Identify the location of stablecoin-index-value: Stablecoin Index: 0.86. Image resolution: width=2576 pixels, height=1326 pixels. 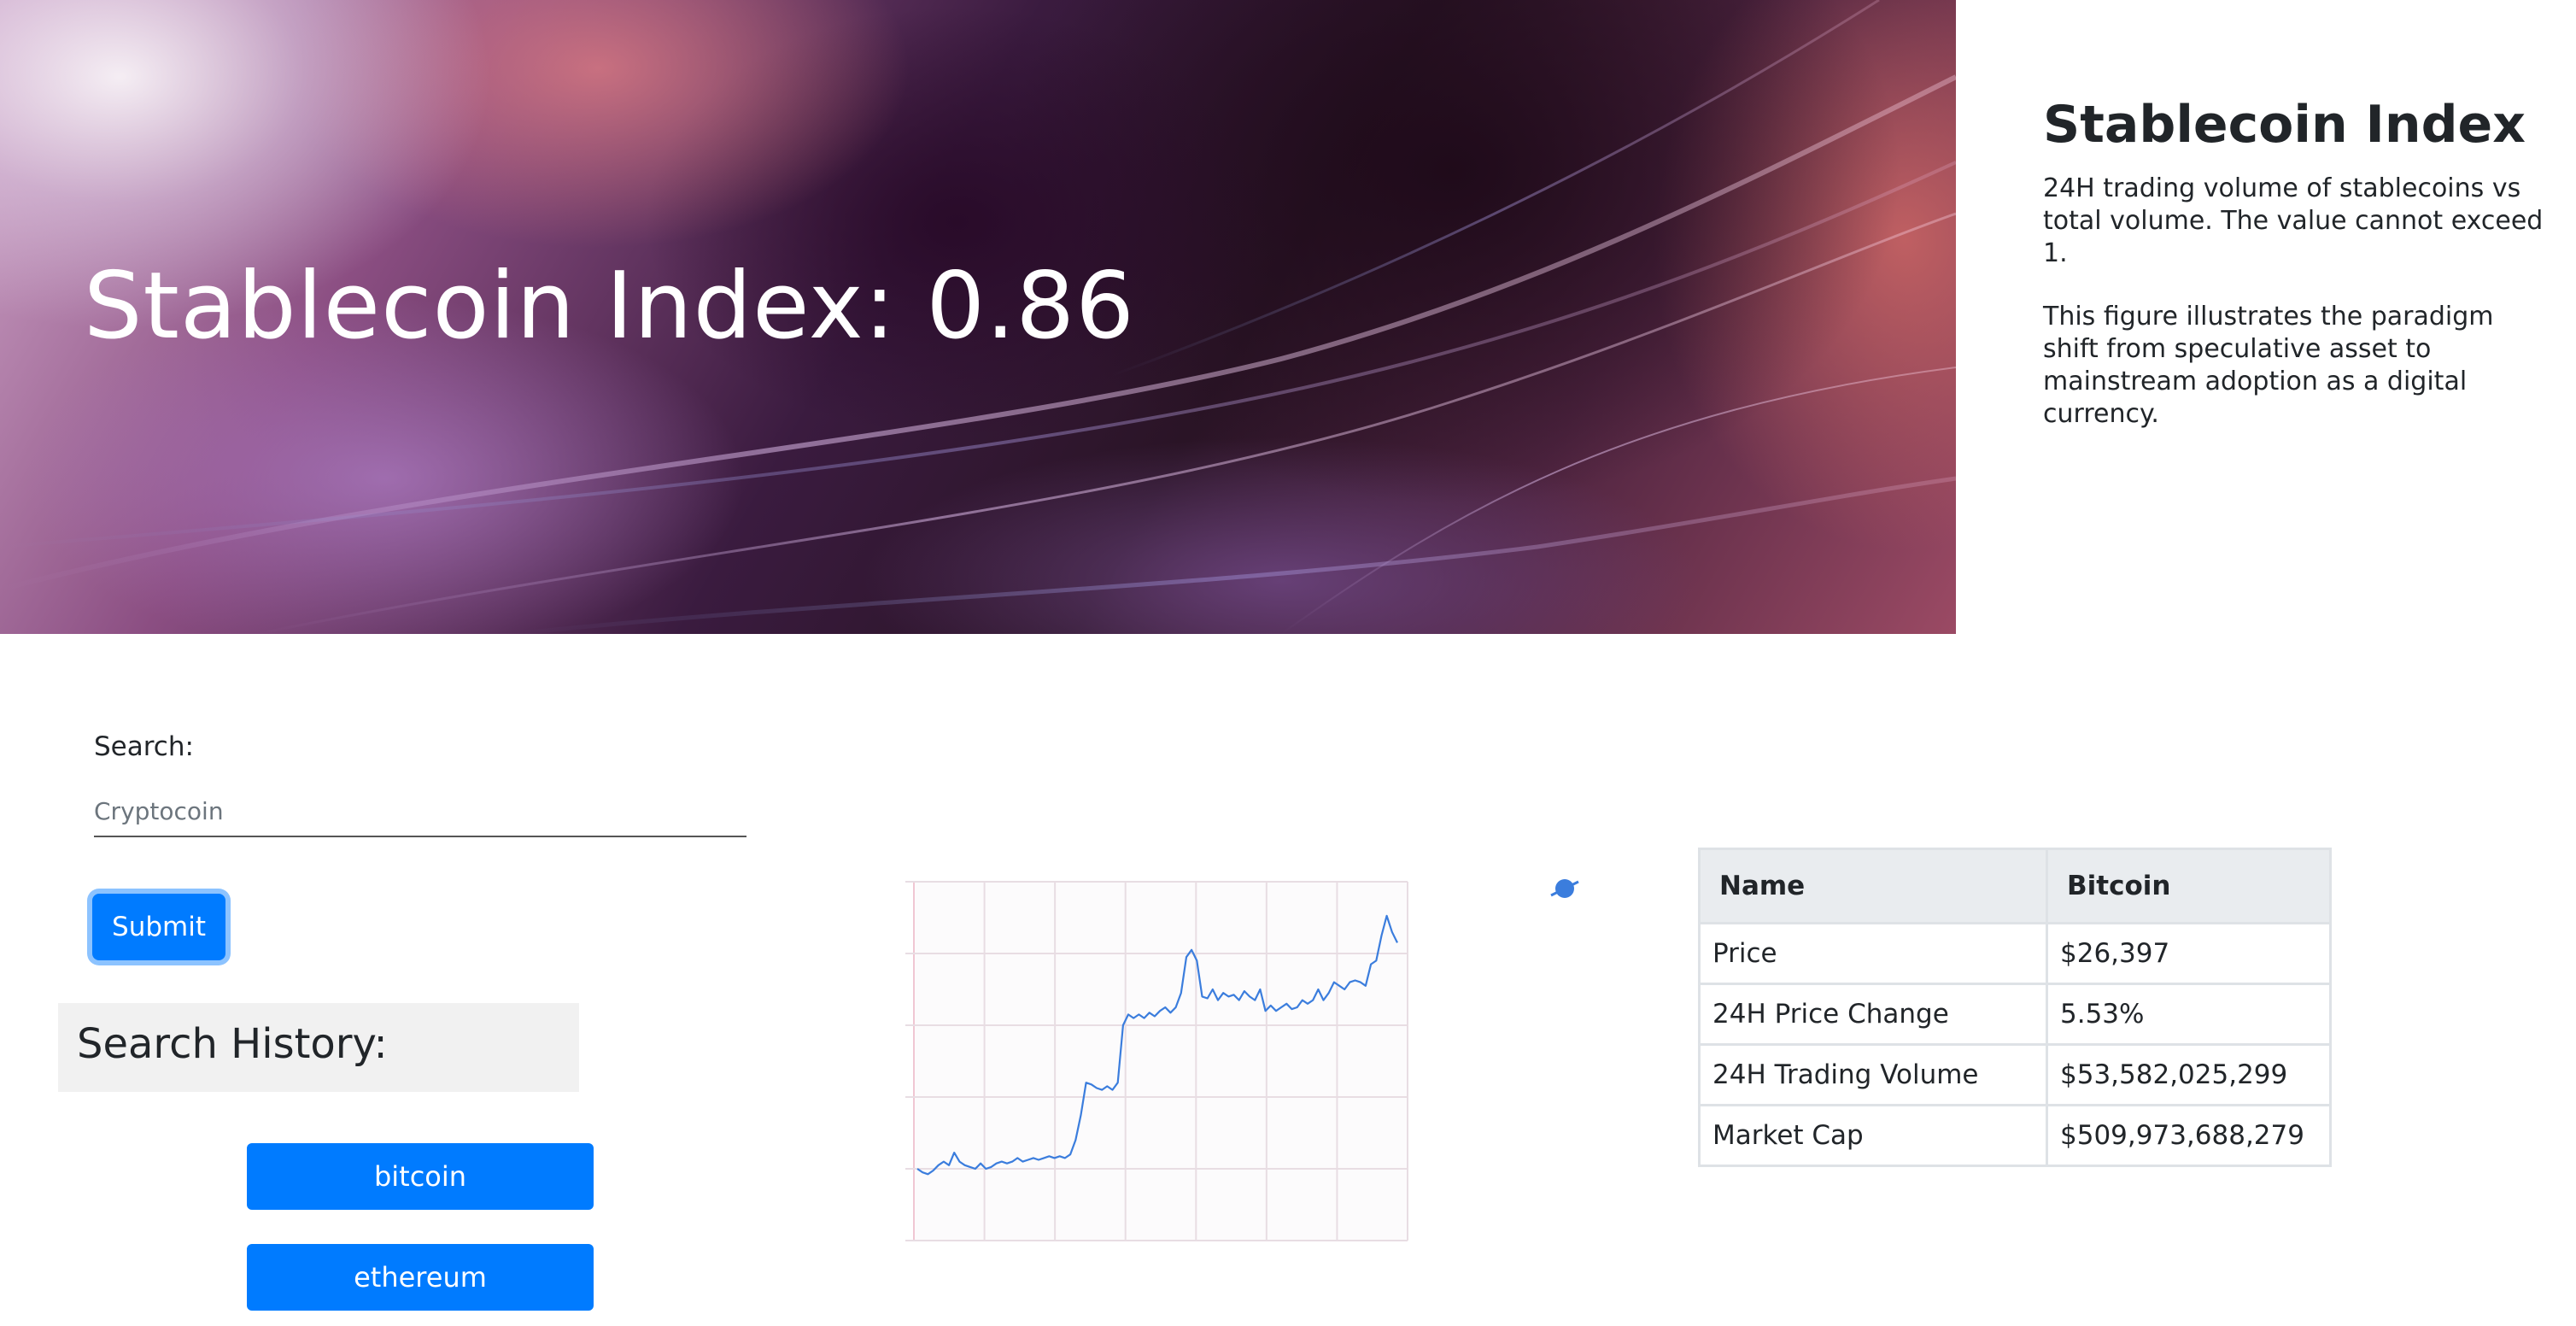
(609, 306).